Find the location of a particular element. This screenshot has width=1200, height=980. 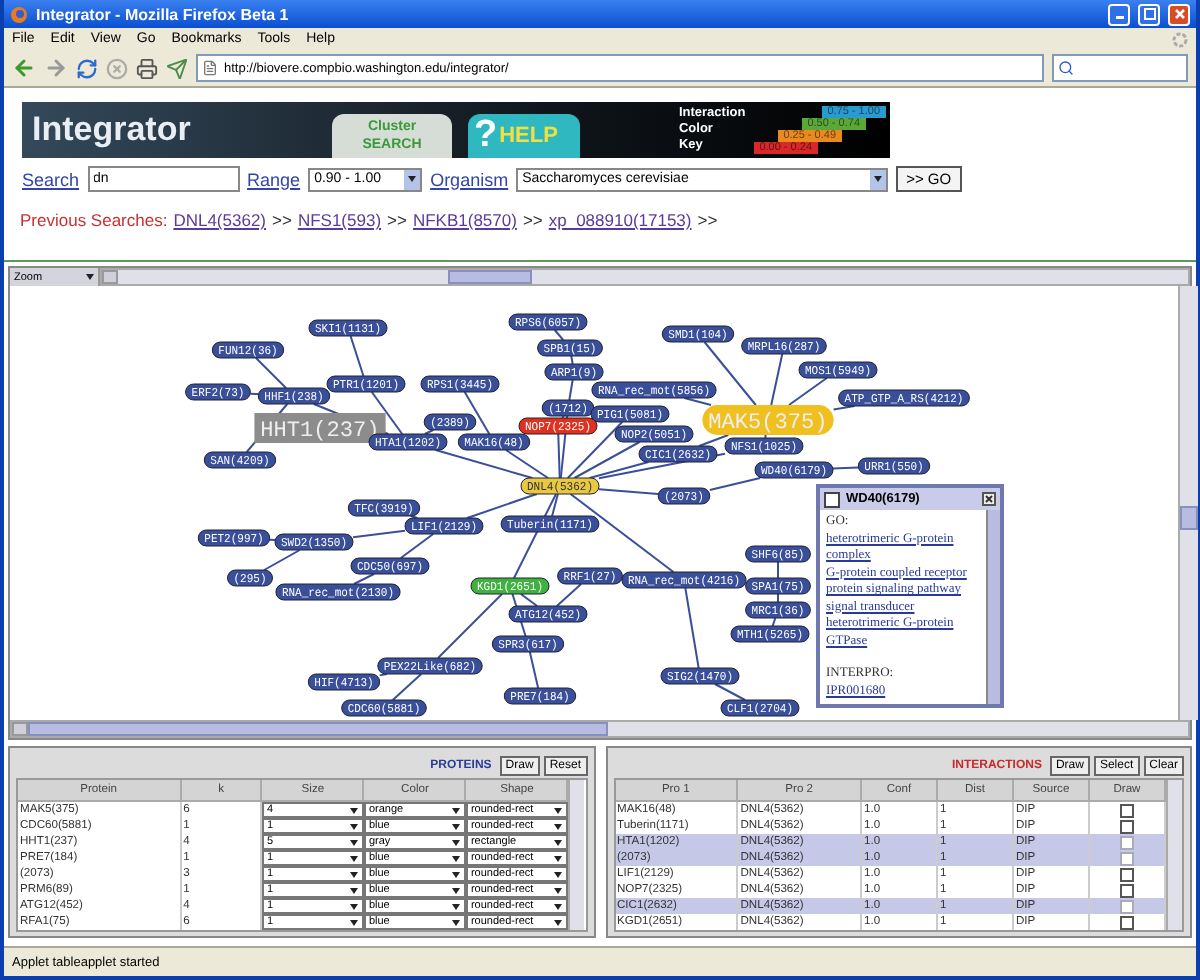

maximize-icon is located at coordinates (1149, 14).